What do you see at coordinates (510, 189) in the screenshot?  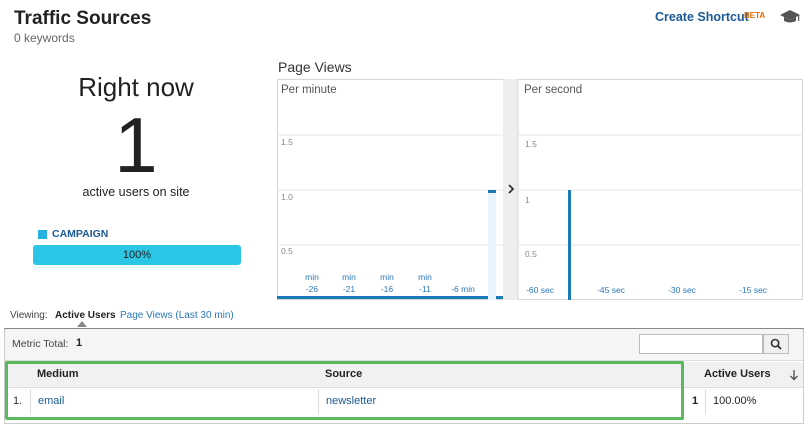 I see `panel-divider` at bounding box center [510, 189].